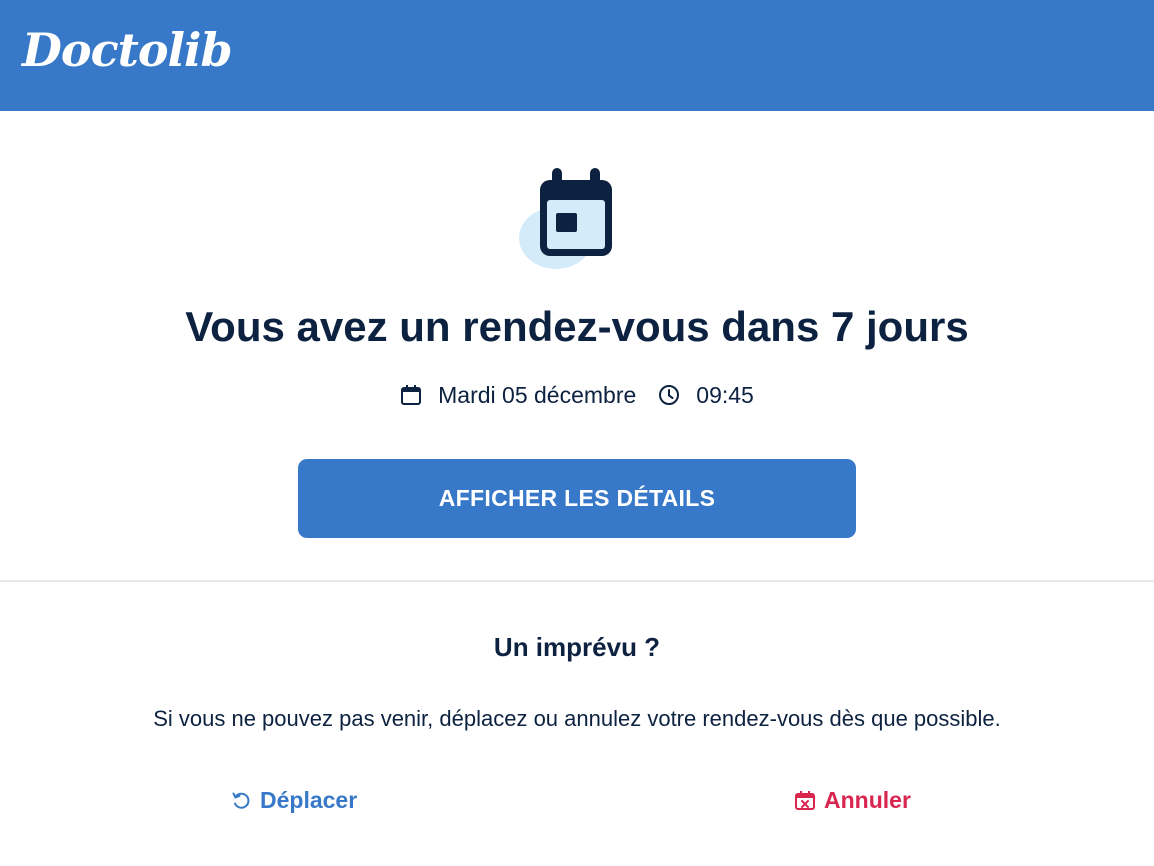  Describe the element at coordinates (725, 394) in the screenshot. I see `appointment-time: 09:45` at that location.